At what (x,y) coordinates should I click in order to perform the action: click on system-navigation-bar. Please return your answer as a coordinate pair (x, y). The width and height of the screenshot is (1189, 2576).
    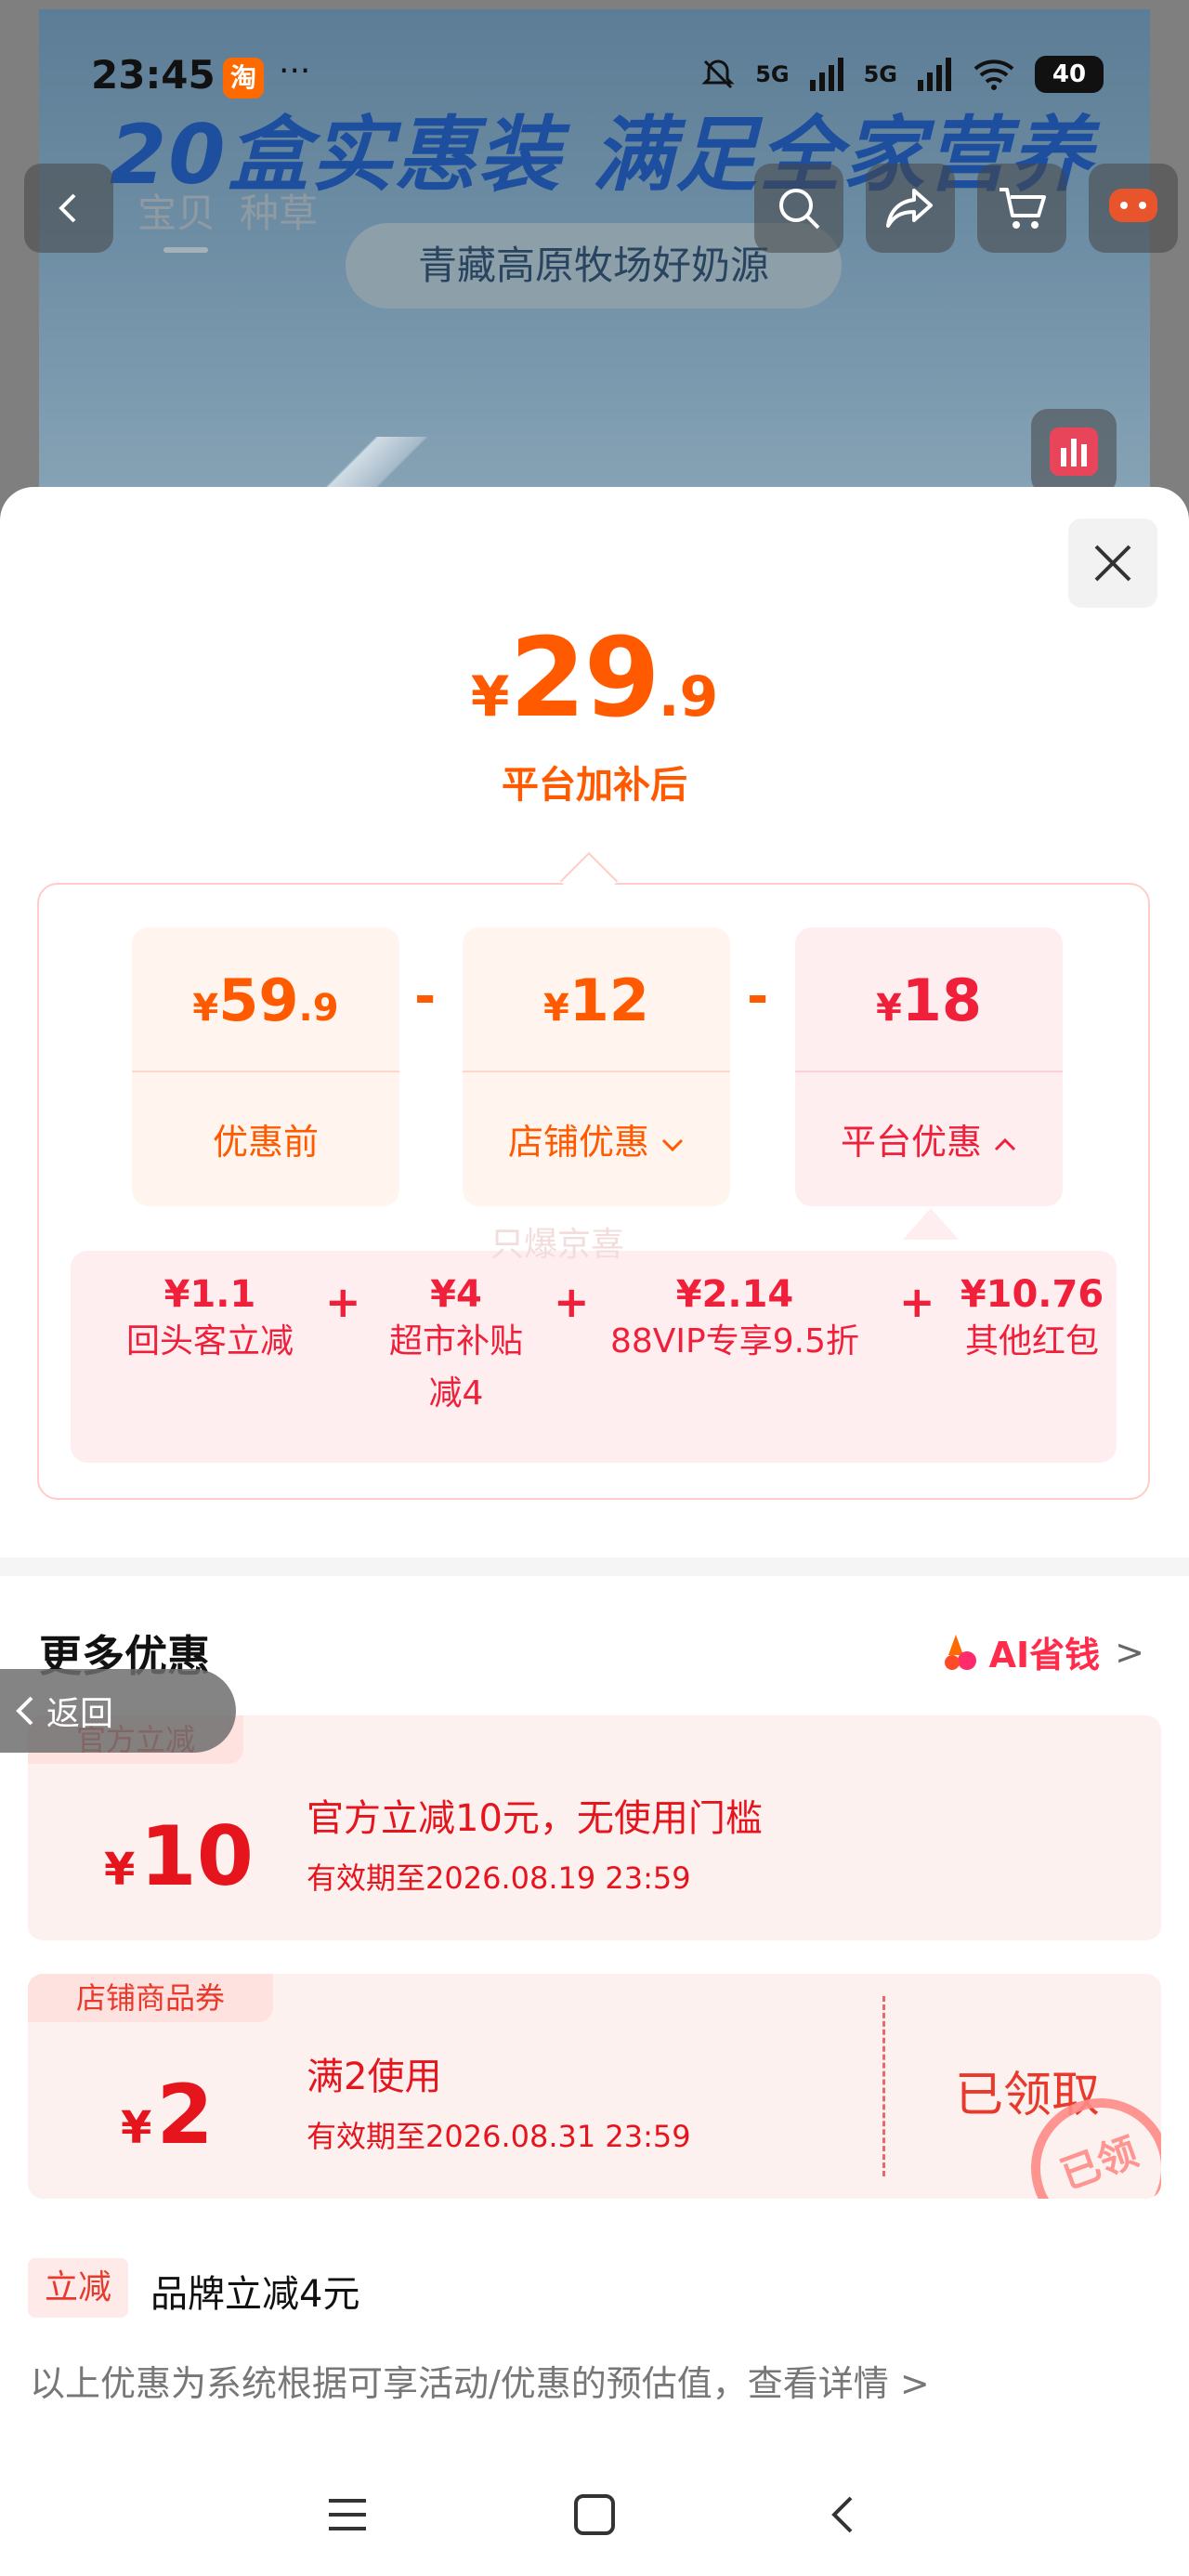
    Looking at the image, I should click on (594, 2511).